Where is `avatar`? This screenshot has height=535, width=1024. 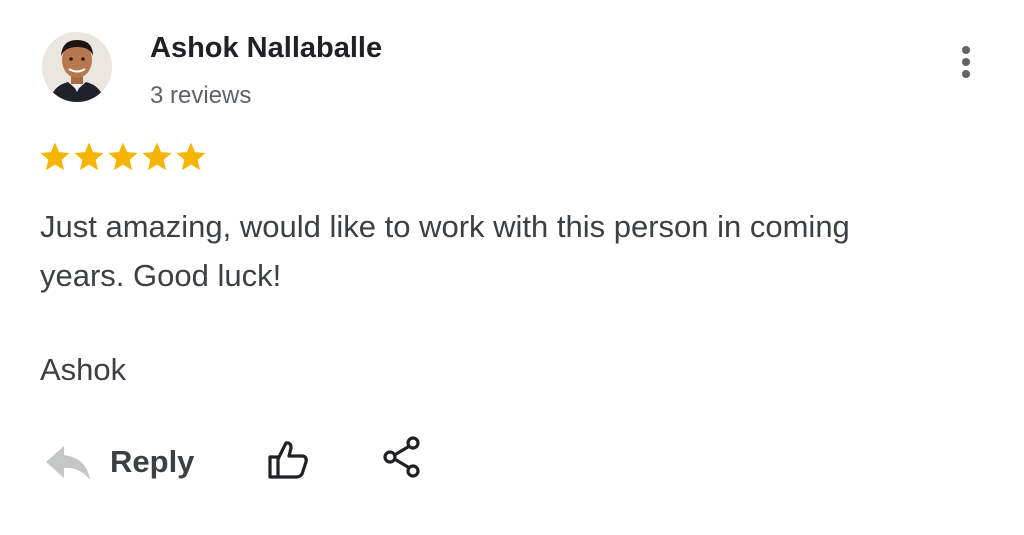
avatar is located at coordinates (77, 67).